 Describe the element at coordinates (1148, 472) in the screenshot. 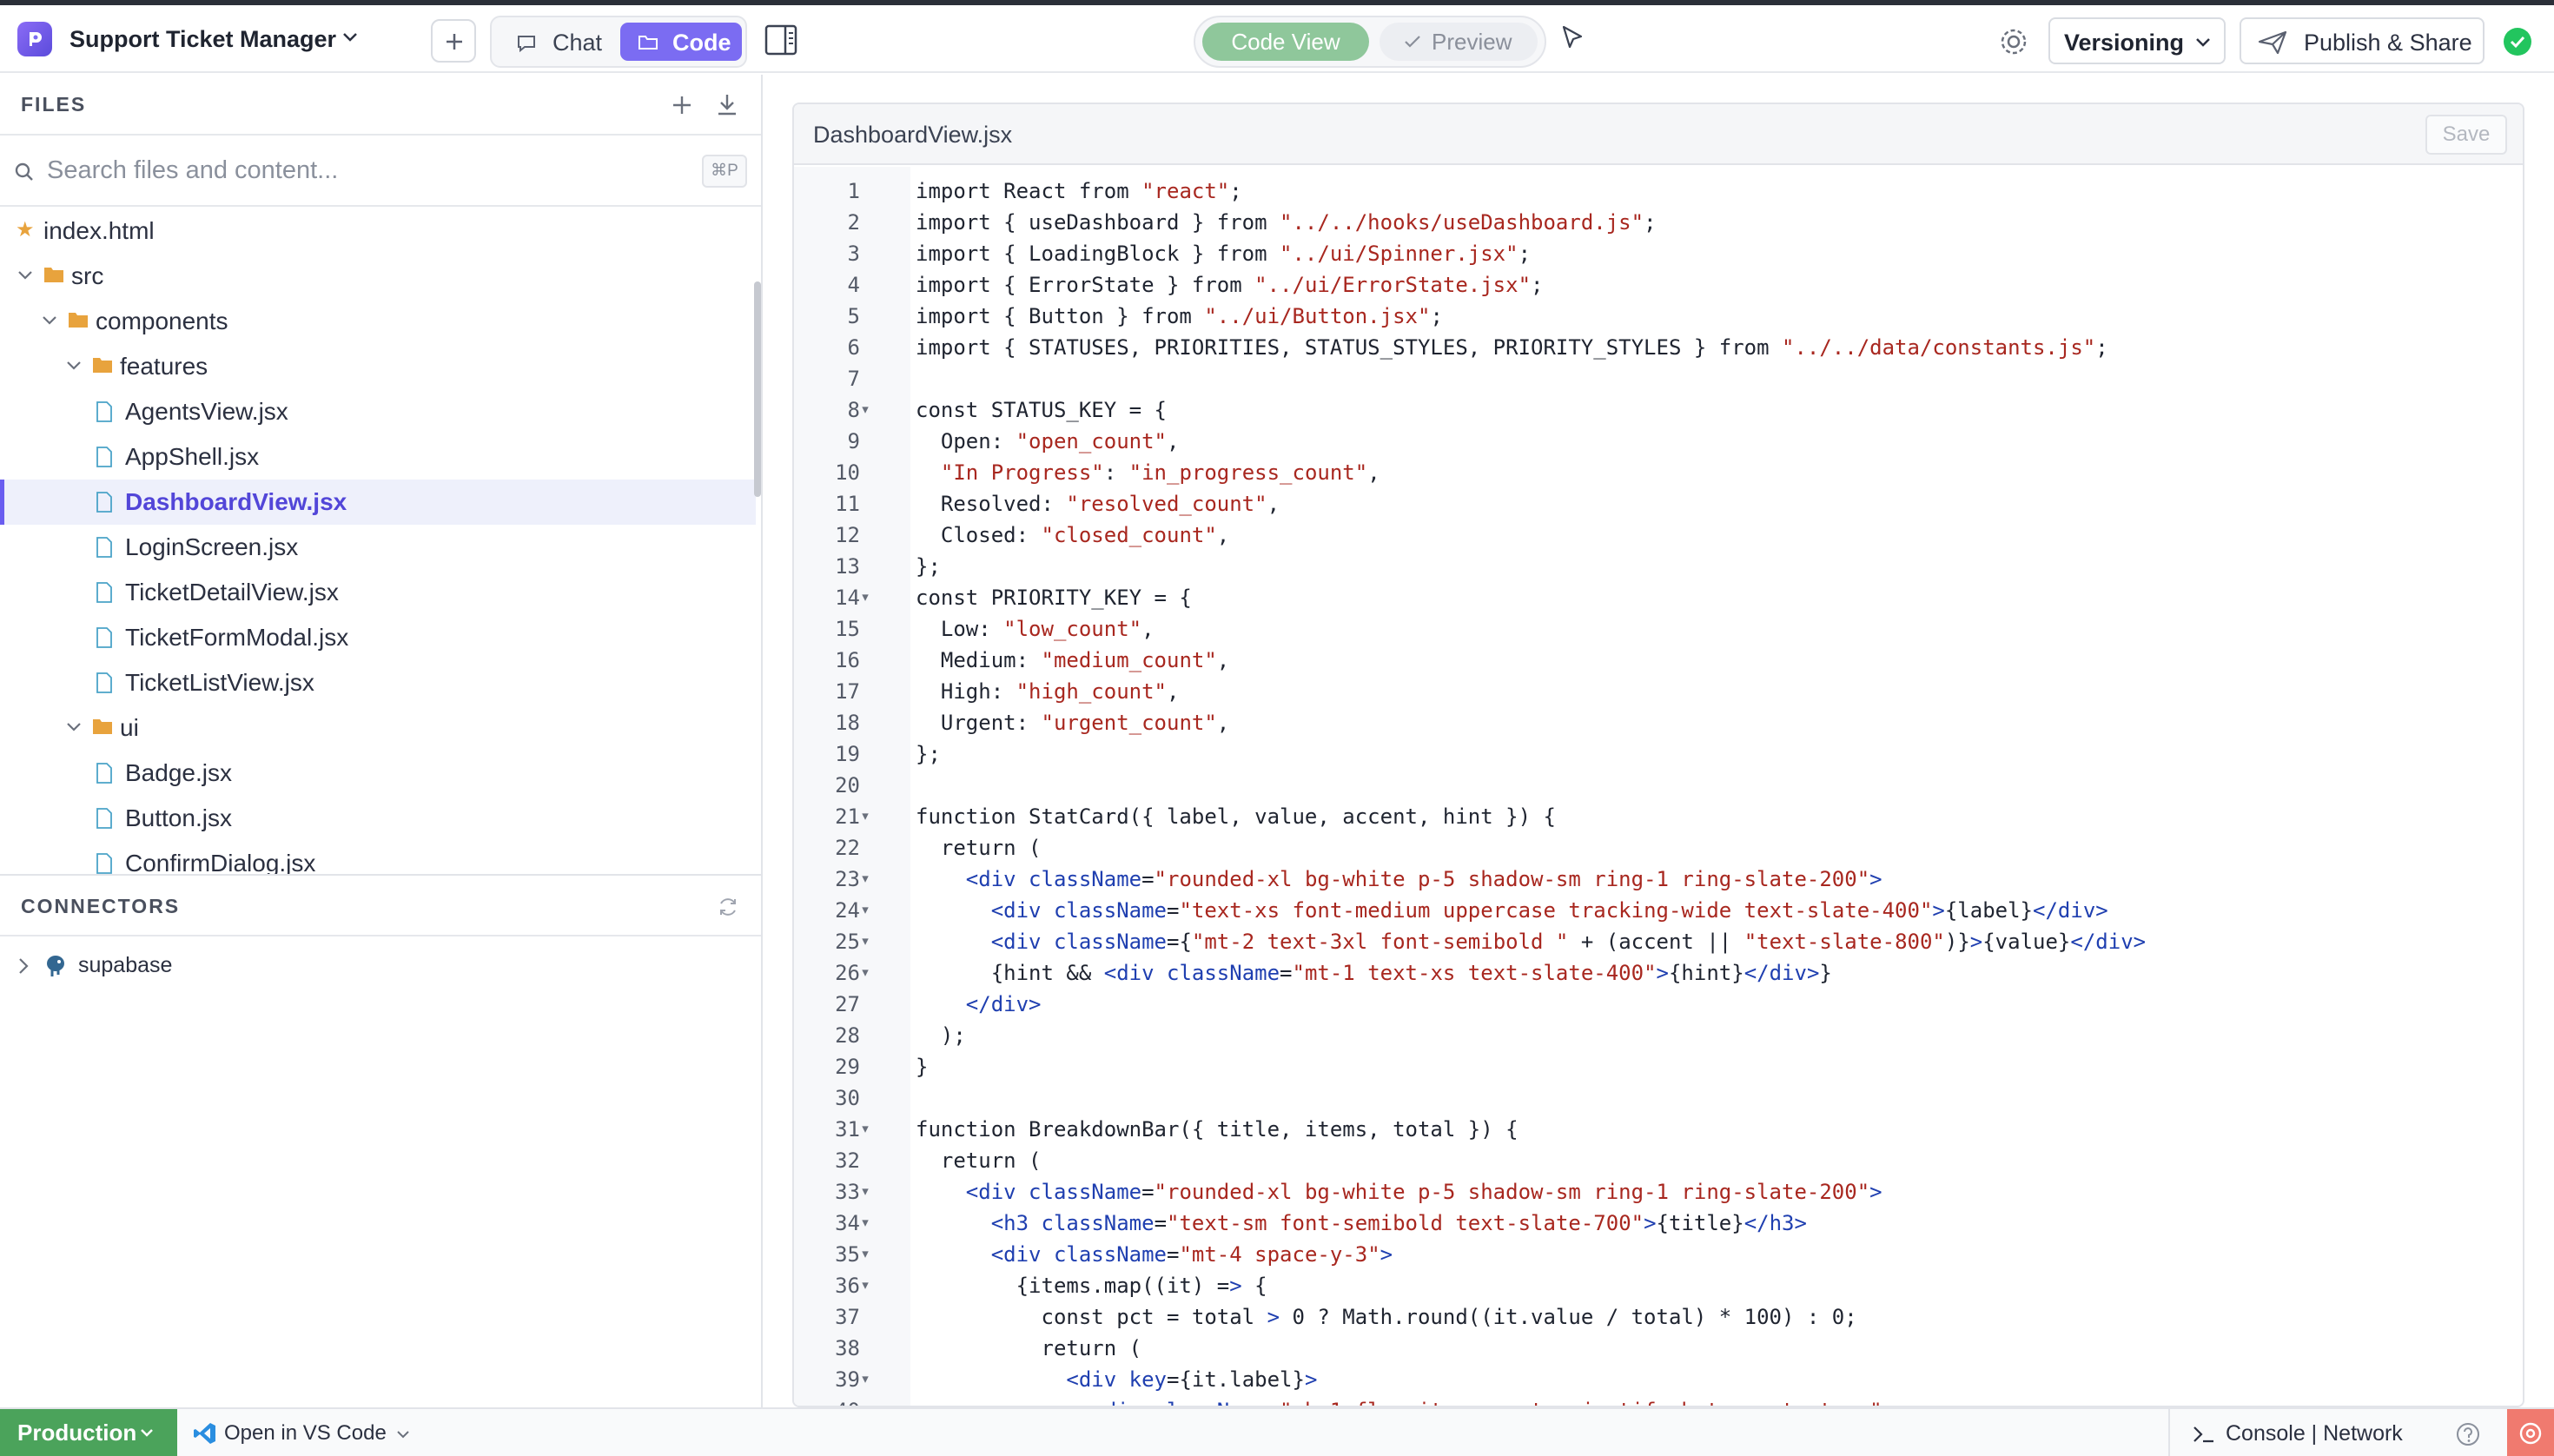

I see `code-line: "In Progress": "in_progress_count",` at that location.